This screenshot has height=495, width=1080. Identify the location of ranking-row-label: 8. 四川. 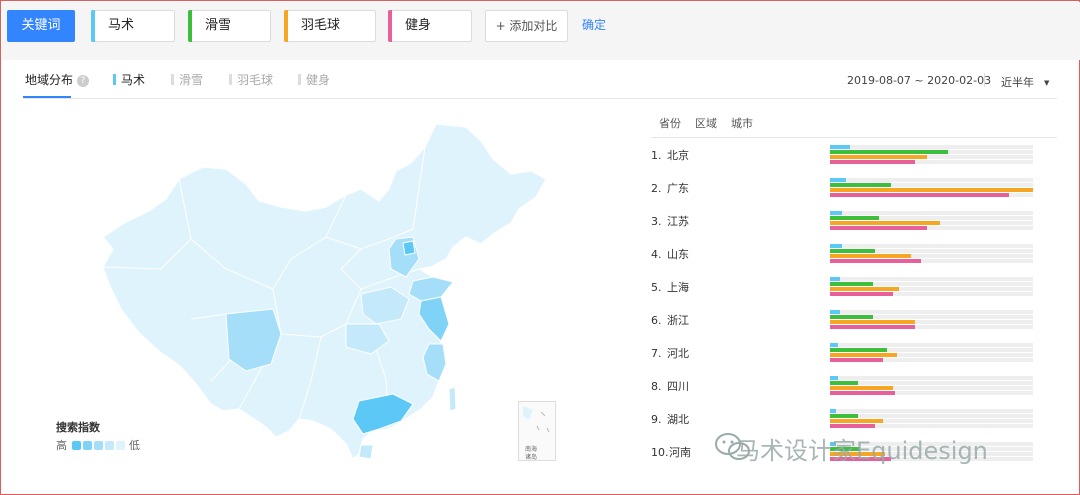
(670, 386).